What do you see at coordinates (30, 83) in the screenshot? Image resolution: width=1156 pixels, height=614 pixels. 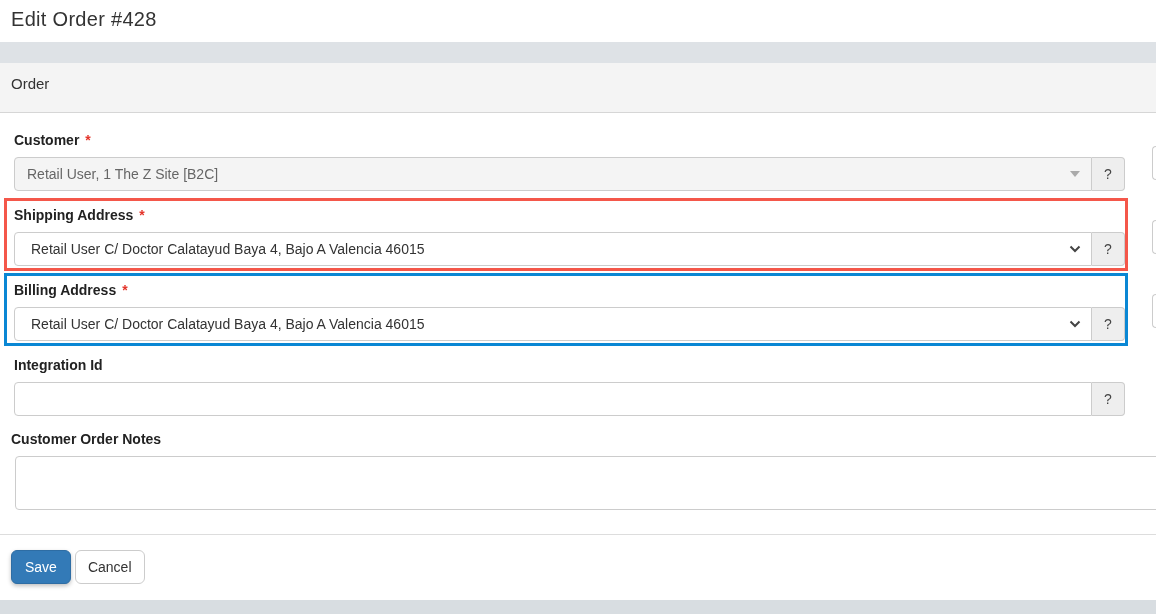 I see `card-header-title: Order` at bounding box center [30, 83].